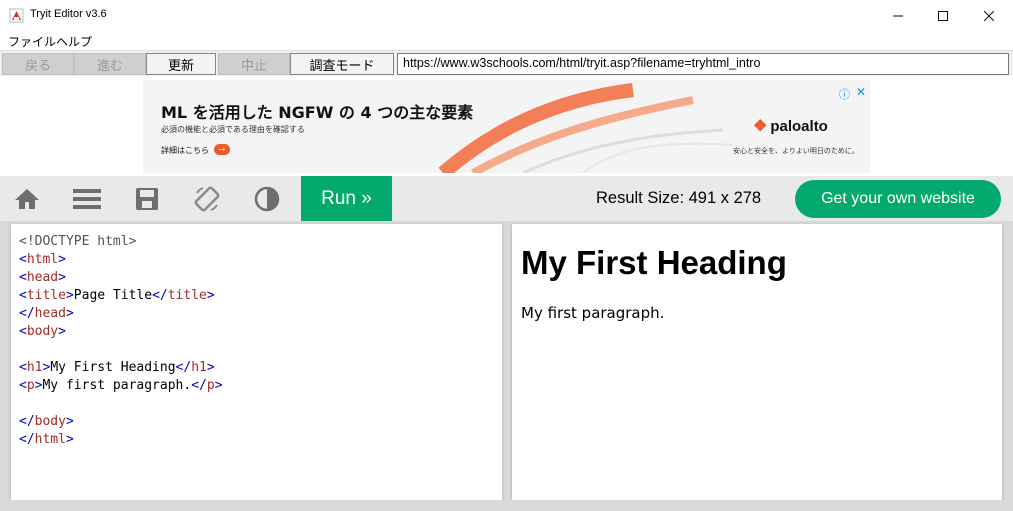 This screenshot has height=511, width=1013. Describe the element at coordinates (256, 314) in the screenshot. I see `code-line: </head>` at that location.